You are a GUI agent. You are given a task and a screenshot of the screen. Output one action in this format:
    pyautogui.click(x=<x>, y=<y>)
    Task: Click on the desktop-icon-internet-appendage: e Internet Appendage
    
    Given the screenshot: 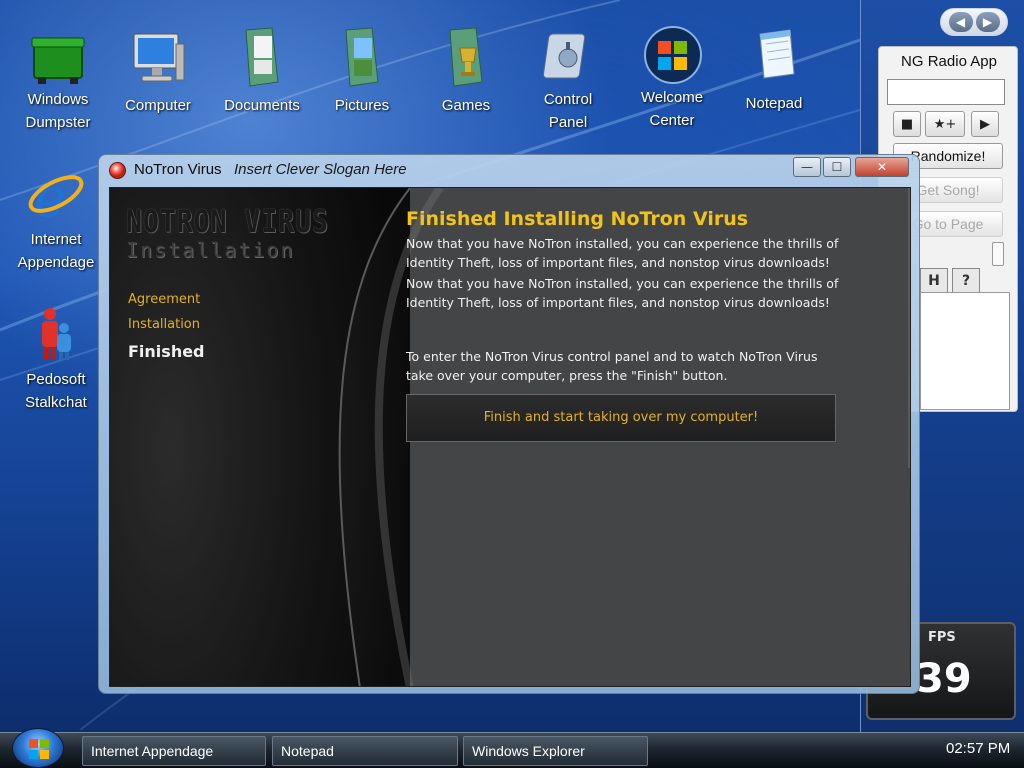 What is the action you would take?
    pyautogui.click(x=56, y=219)
    